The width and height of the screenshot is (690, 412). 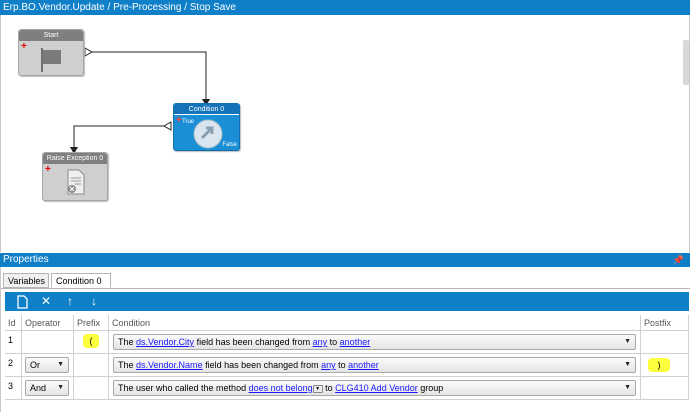 What do you see at coordinates (91, 388) in the screenshot?
I see `row3-prefix-cell` at bounding box center [91, 388].